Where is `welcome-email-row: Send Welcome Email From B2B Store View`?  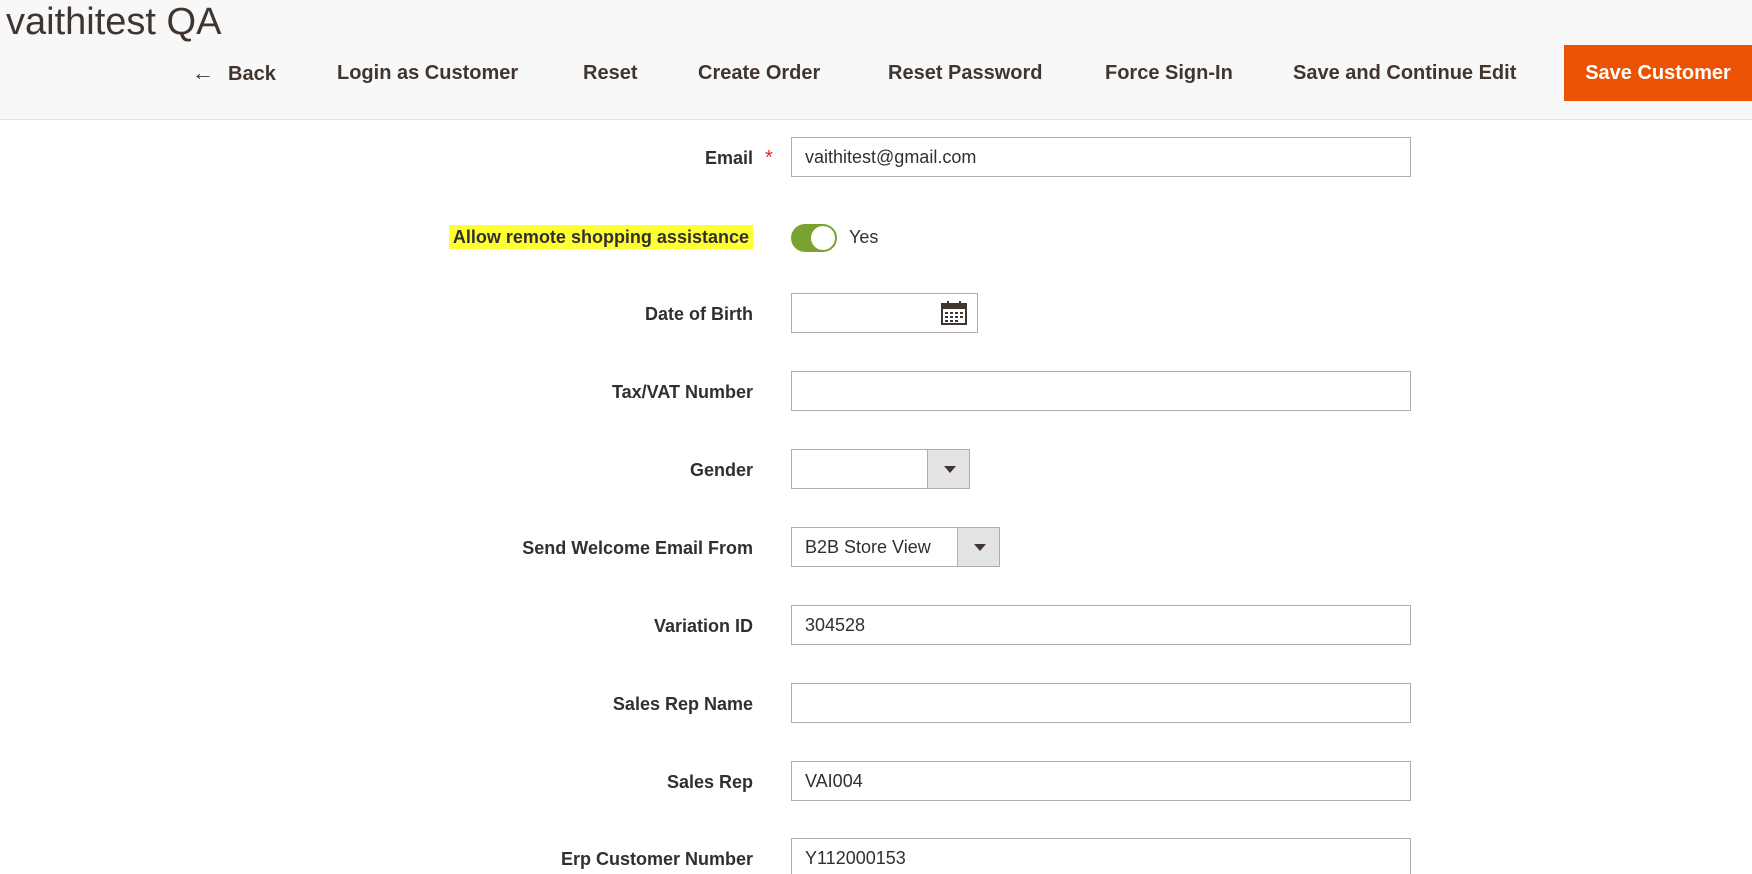
welcome-email-row: Send Welcome Email From B2B Store View is located at coordinates (876, 548).